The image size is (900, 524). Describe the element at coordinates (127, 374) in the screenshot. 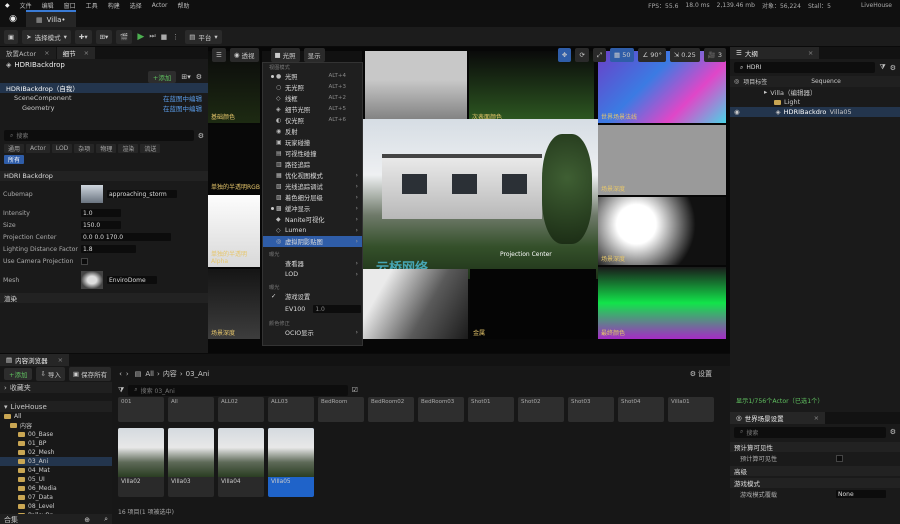

I see `forward-icon: ›` at that location.